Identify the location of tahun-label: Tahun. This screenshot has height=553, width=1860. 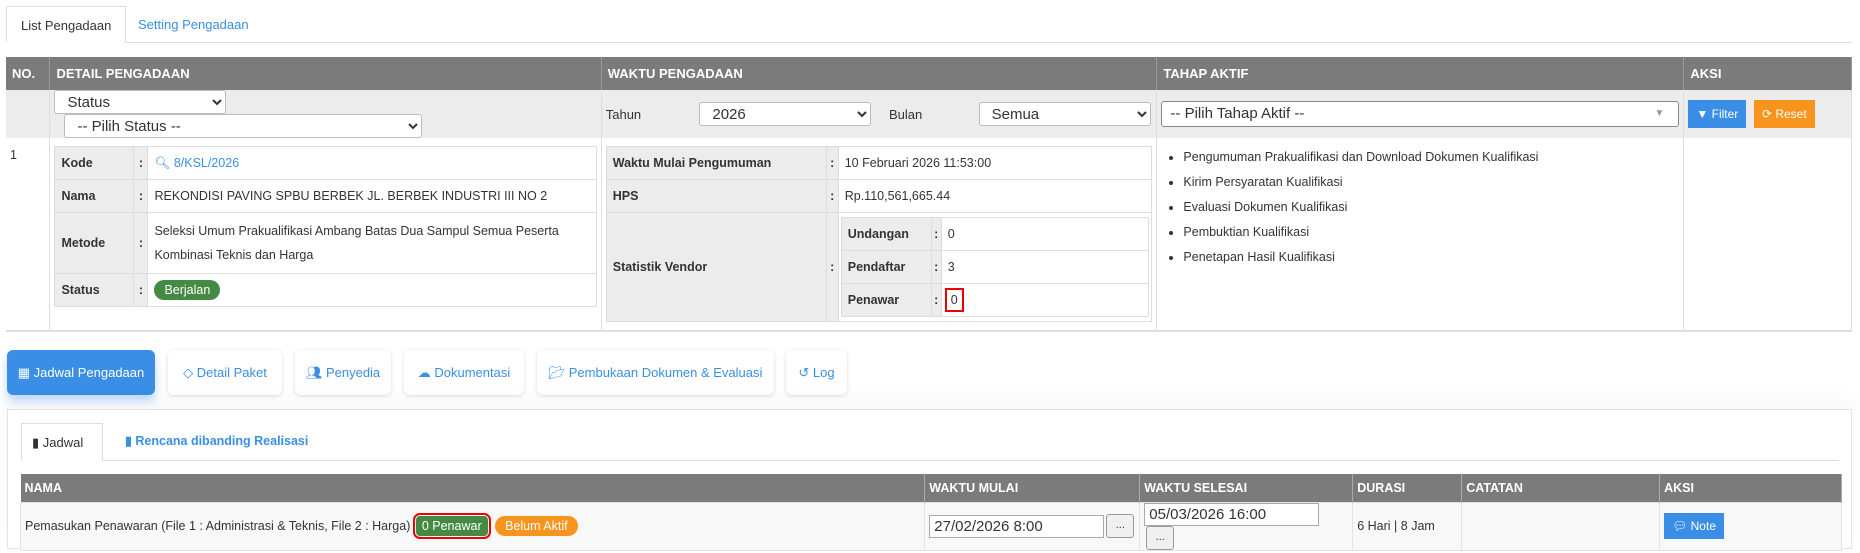
(623, 114).